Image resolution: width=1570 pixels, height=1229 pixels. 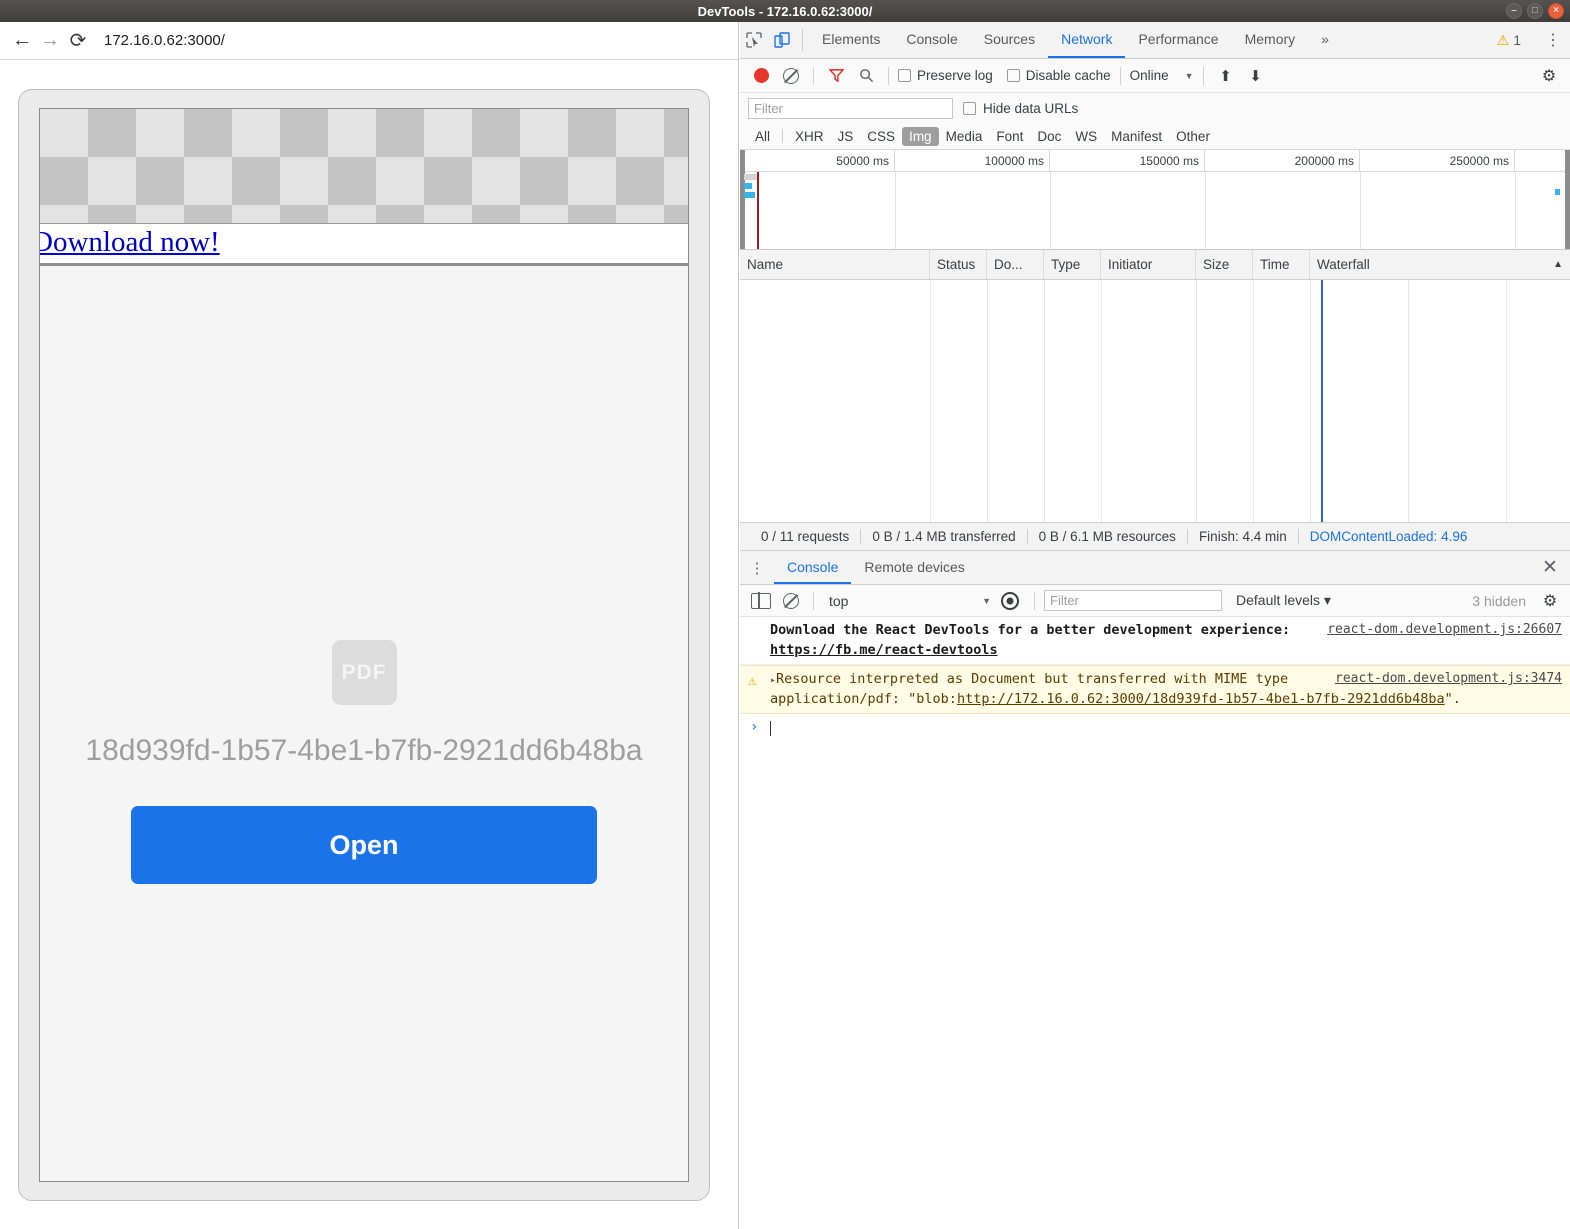 What do you see at coordinates (1010, 600) in the screenshot?
I see `live-expression-button` at bounding box center [1010, 600].